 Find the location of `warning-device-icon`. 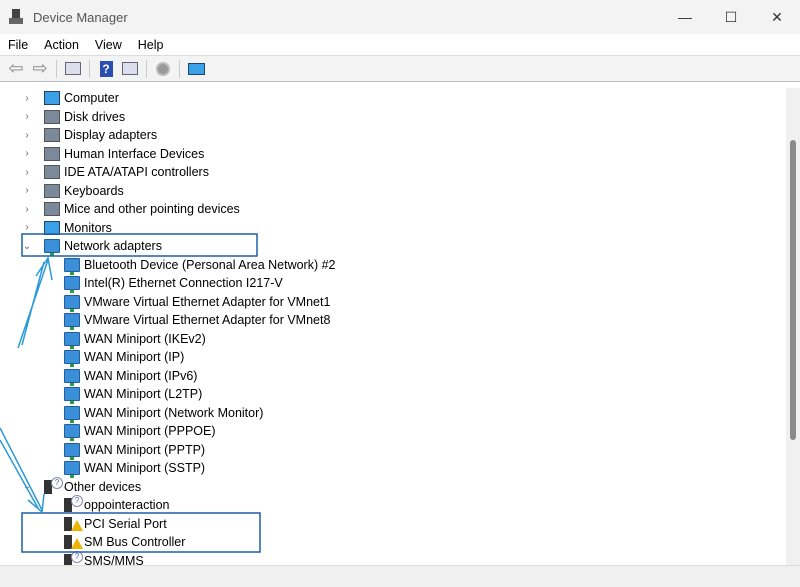

warning-device-icon is located at coordinates (73, 542).